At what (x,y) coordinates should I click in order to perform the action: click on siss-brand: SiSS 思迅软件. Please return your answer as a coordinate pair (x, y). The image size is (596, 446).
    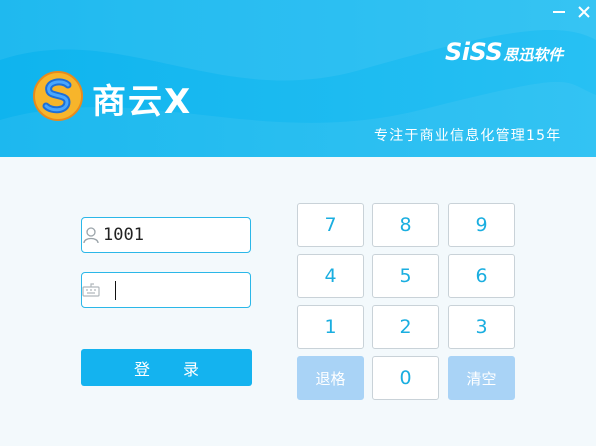
    Looking at the image, I should click on (504, 52).